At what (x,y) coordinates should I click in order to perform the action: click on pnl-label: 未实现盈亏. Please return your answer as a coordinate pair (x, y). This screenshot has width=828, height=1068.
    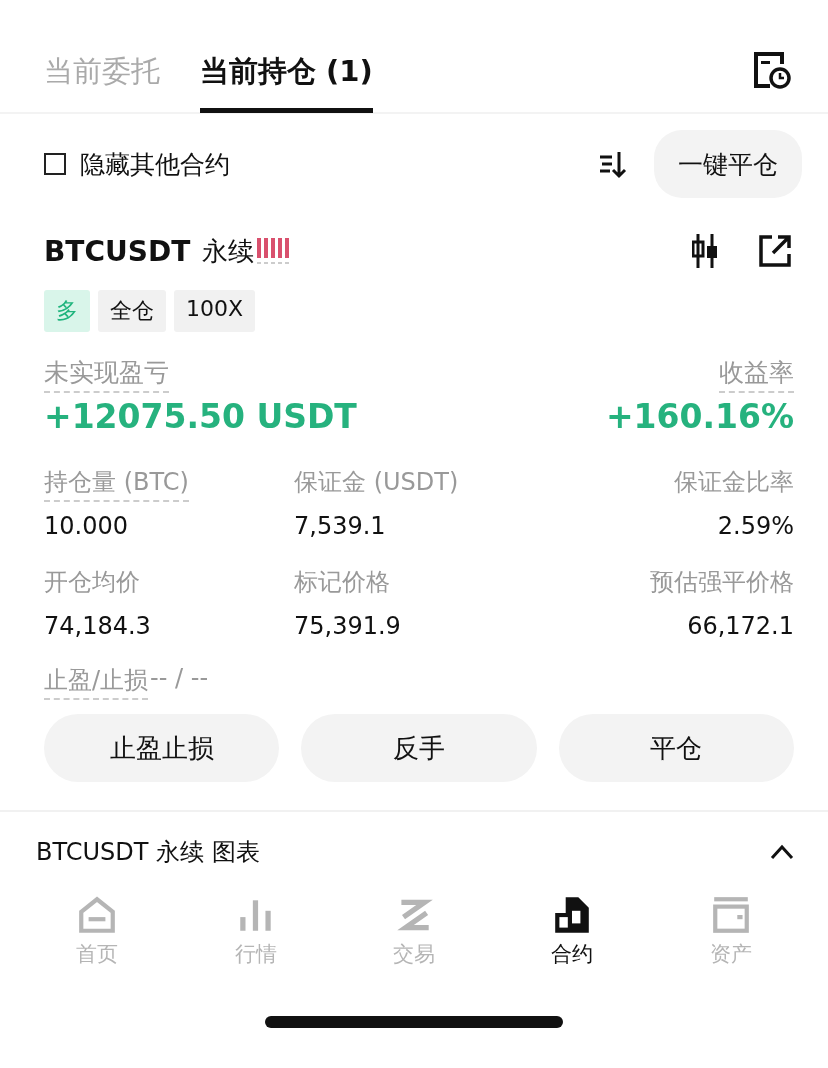
    Looking at the image, I should click on (106, 374).